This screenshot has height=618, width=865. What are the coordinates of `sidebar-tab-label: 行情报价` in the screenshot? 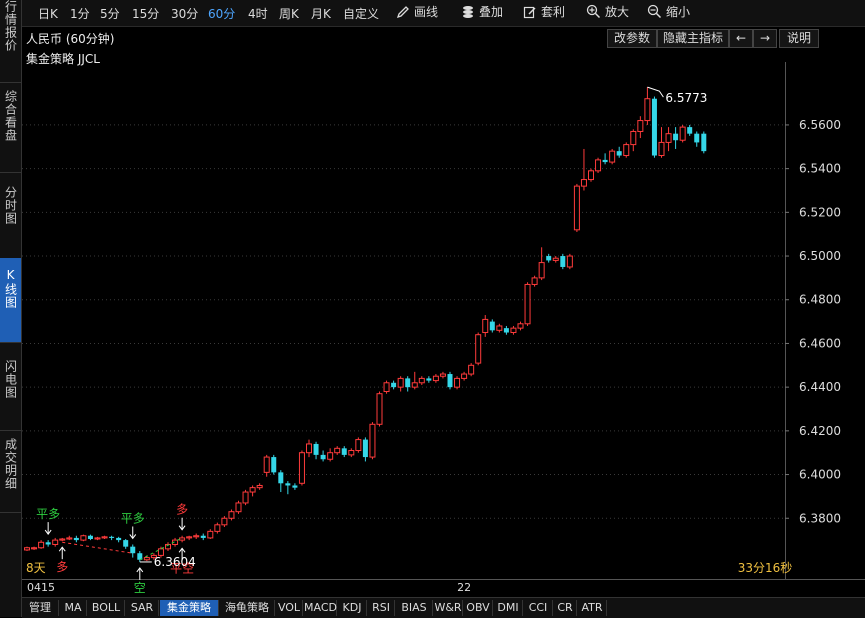 It's located at (10, 26).